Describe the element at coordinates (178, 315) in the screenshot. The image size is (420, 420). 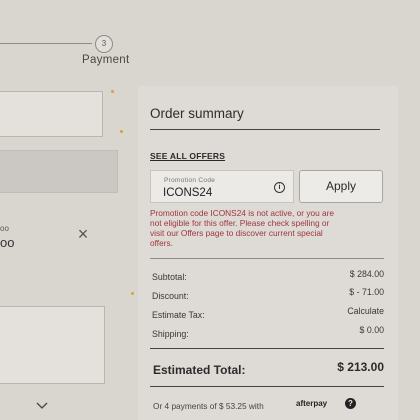
I see `tax-label: Estimate Tax:` at that location.